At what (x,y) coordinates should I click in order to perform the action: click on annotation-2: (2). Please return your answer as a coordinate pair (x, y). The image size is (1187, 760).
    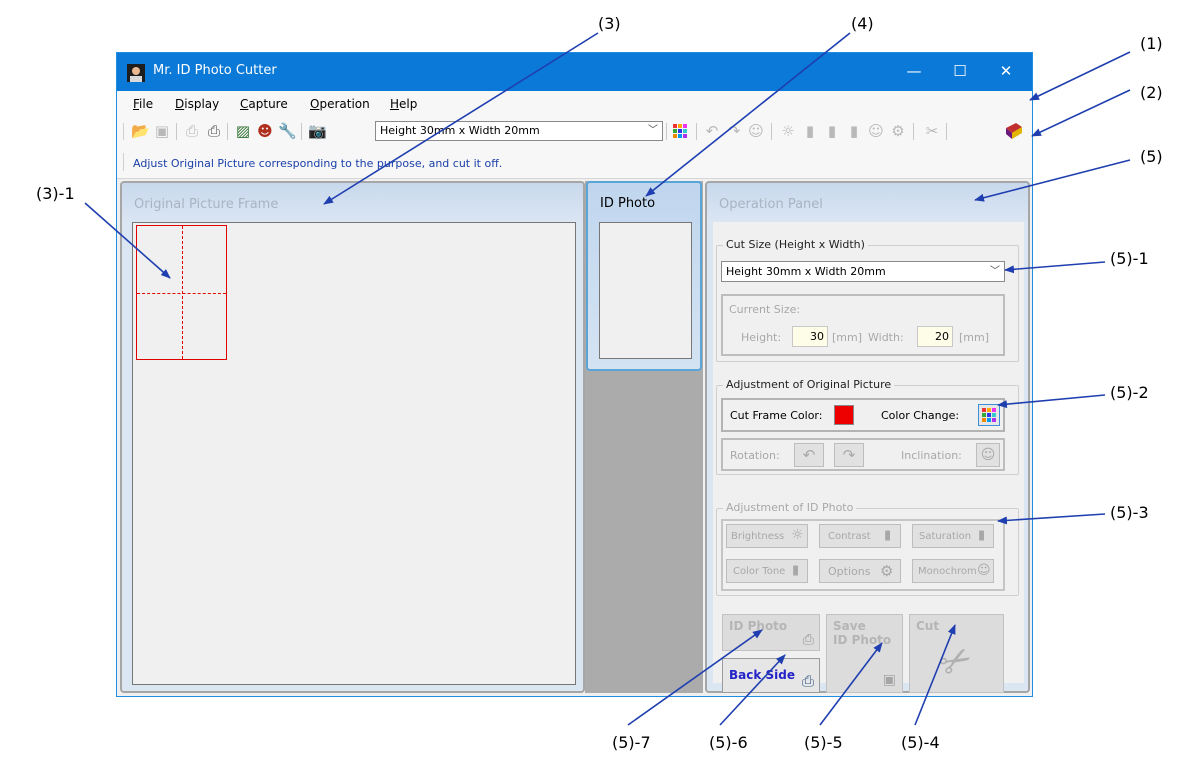
    Looking at the image, I should click on (1151, 92).